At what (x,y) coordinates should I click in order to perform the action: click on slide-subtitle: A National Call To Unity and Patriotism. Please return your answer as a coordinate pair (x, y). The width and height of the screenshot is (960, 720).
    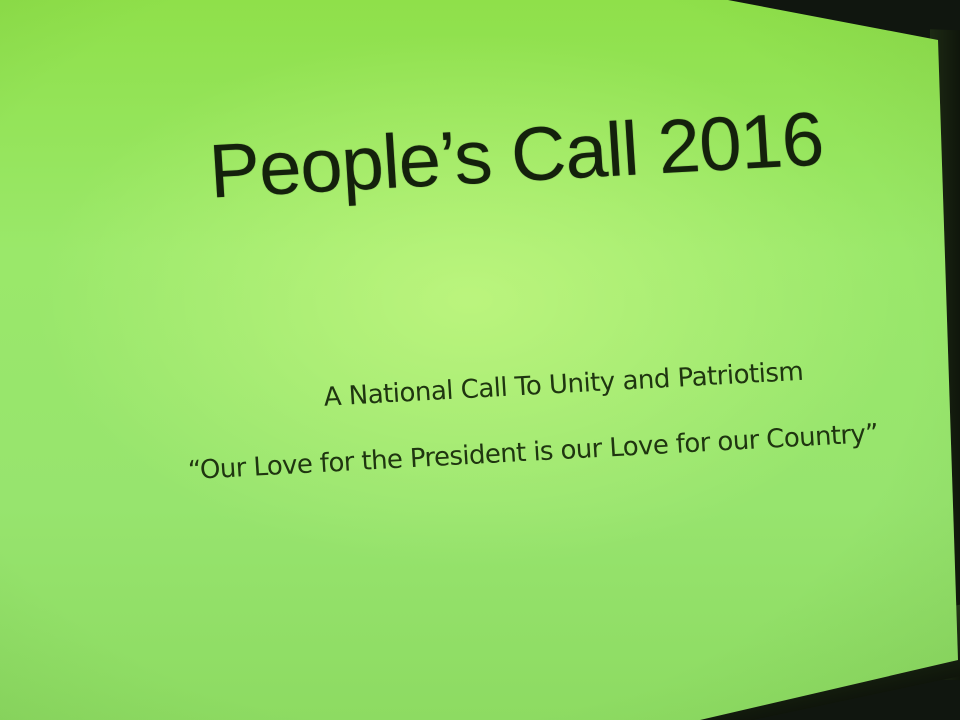
    Looking at the image, I should click on (563, 384).